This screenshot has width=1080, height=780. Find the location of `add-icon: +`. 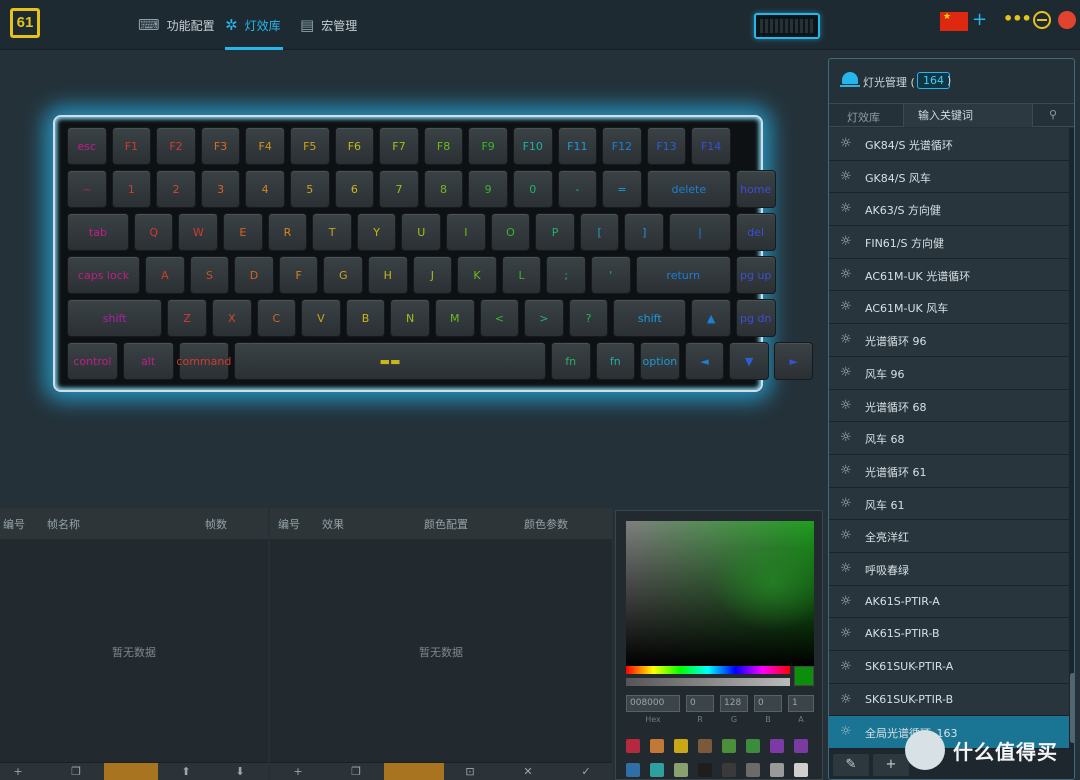

add-icon: + is located at coordinates (979, 19).